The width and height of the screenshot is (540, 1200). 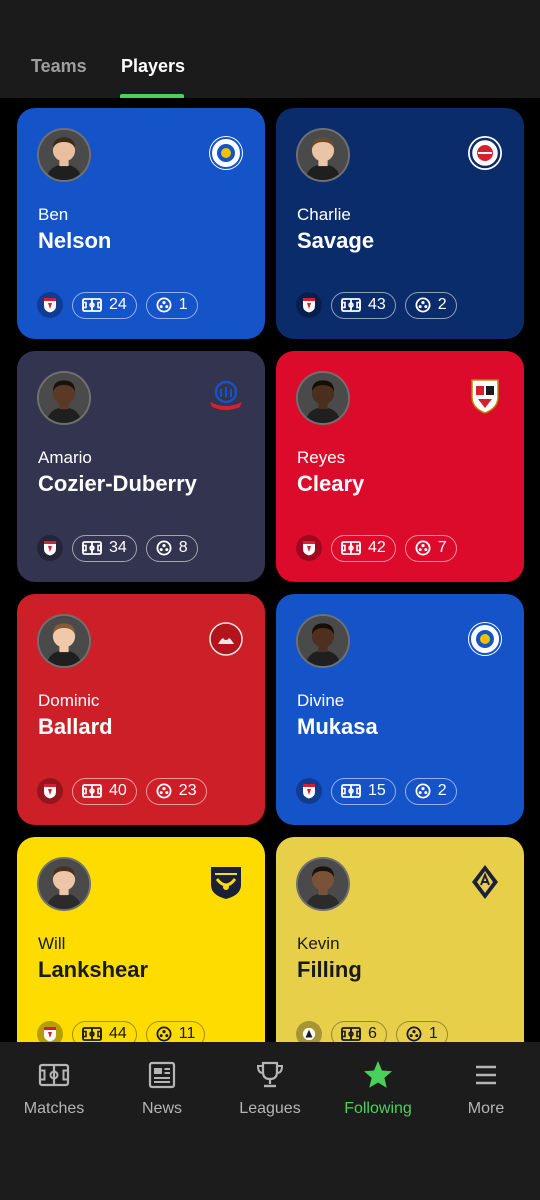 I want to click on appearances-pill: 34, so click(x=104, y=548).